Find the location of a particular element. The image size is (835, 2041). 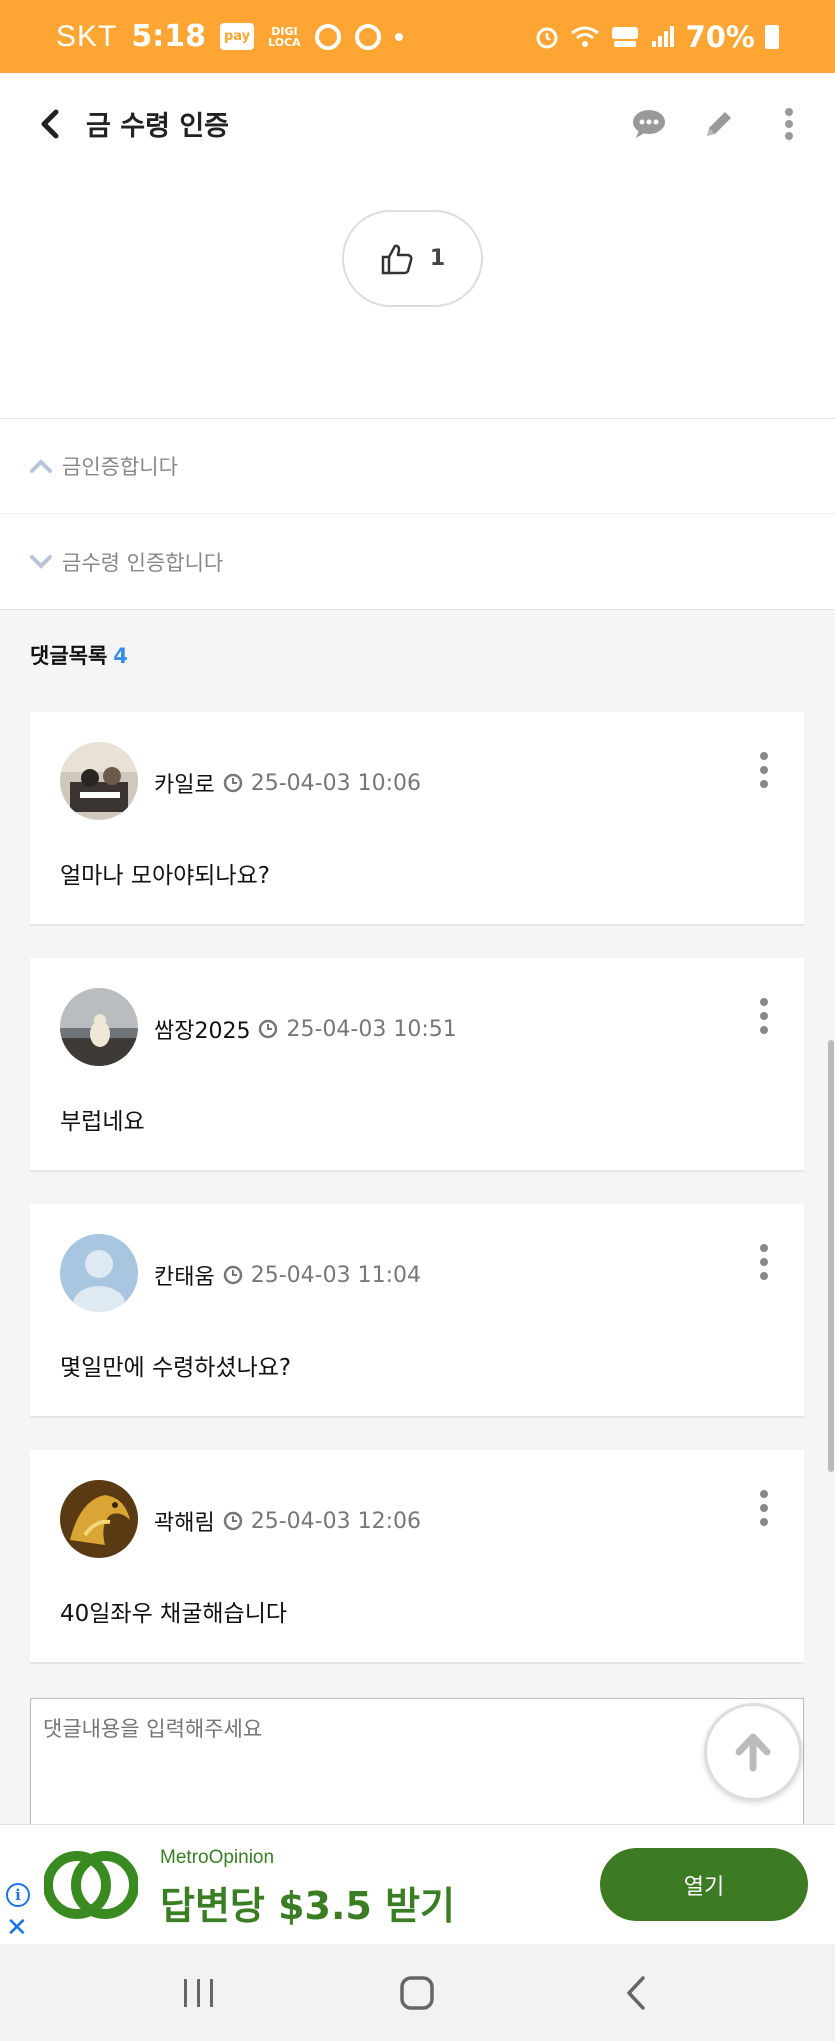

comment-text: 부럽네요 is located at coordinates (102, 1122).